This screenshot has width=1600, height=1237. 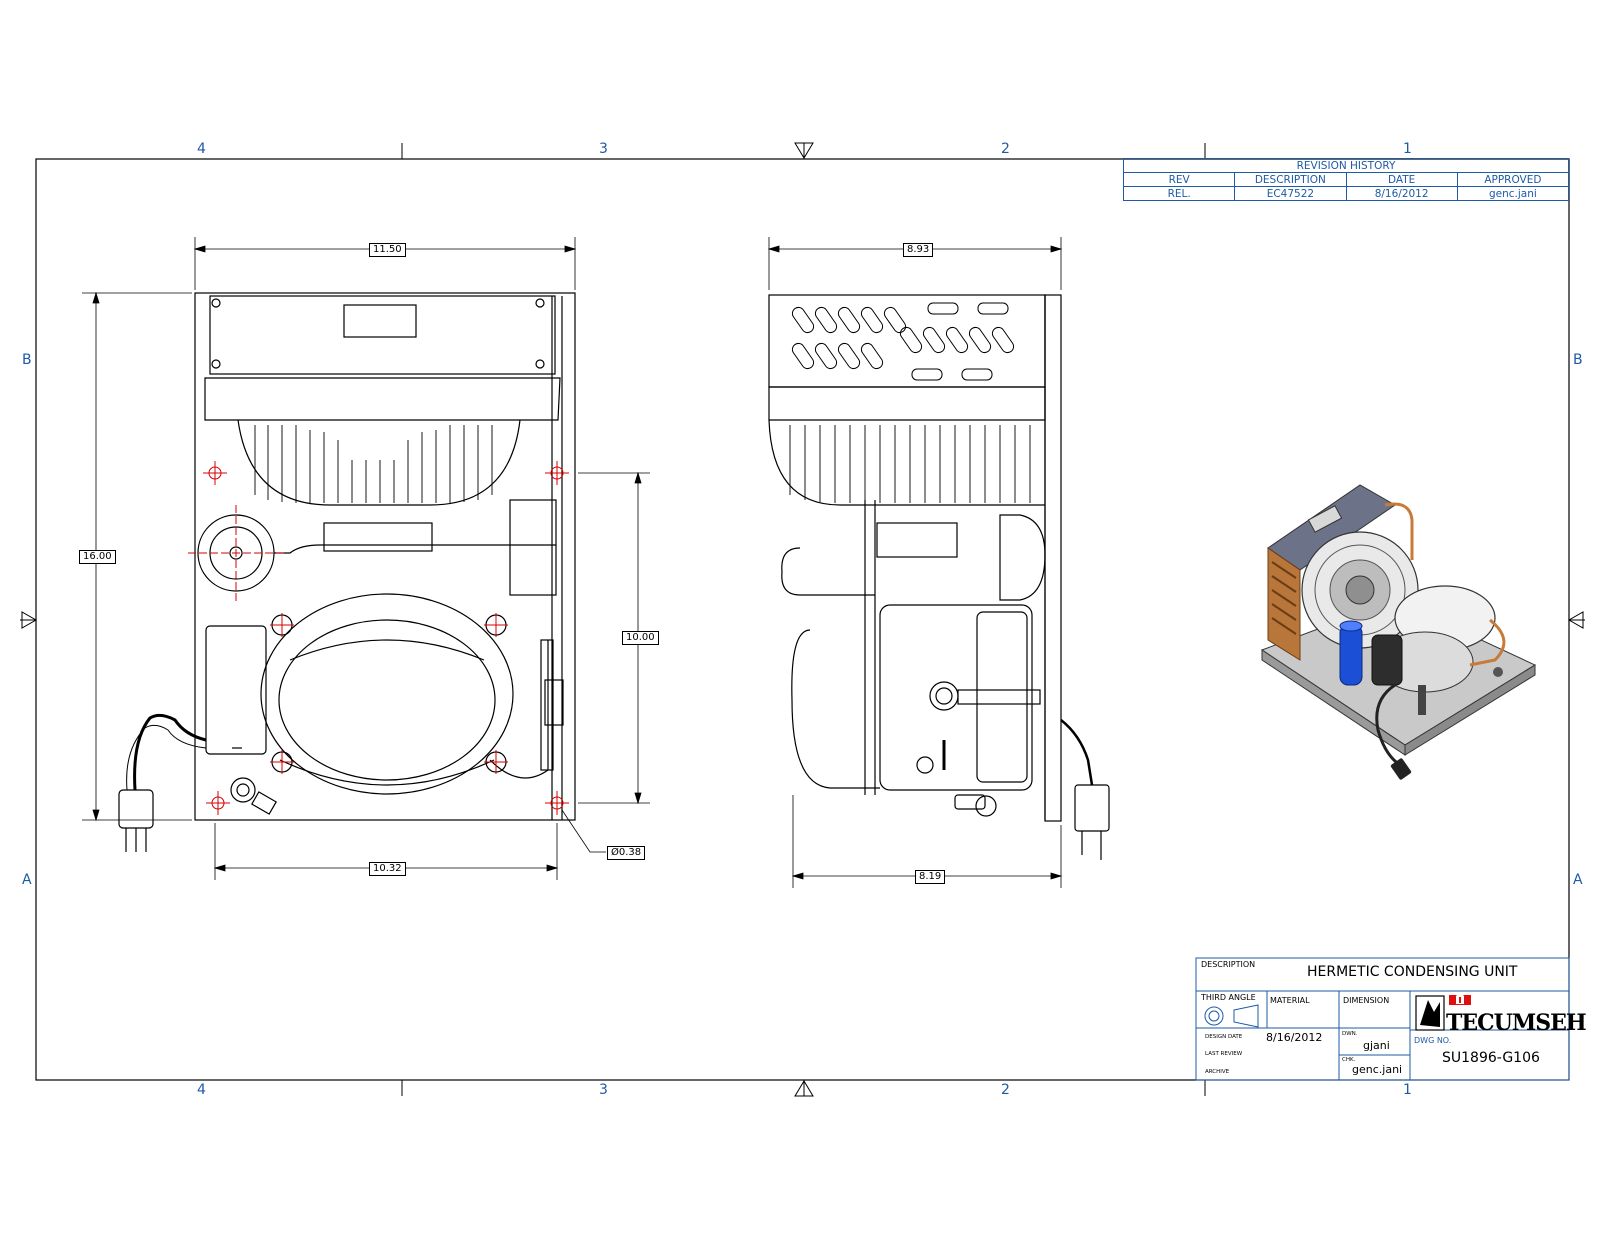 I want to click on rev-cell: REL., so click(x=1179, y=193).